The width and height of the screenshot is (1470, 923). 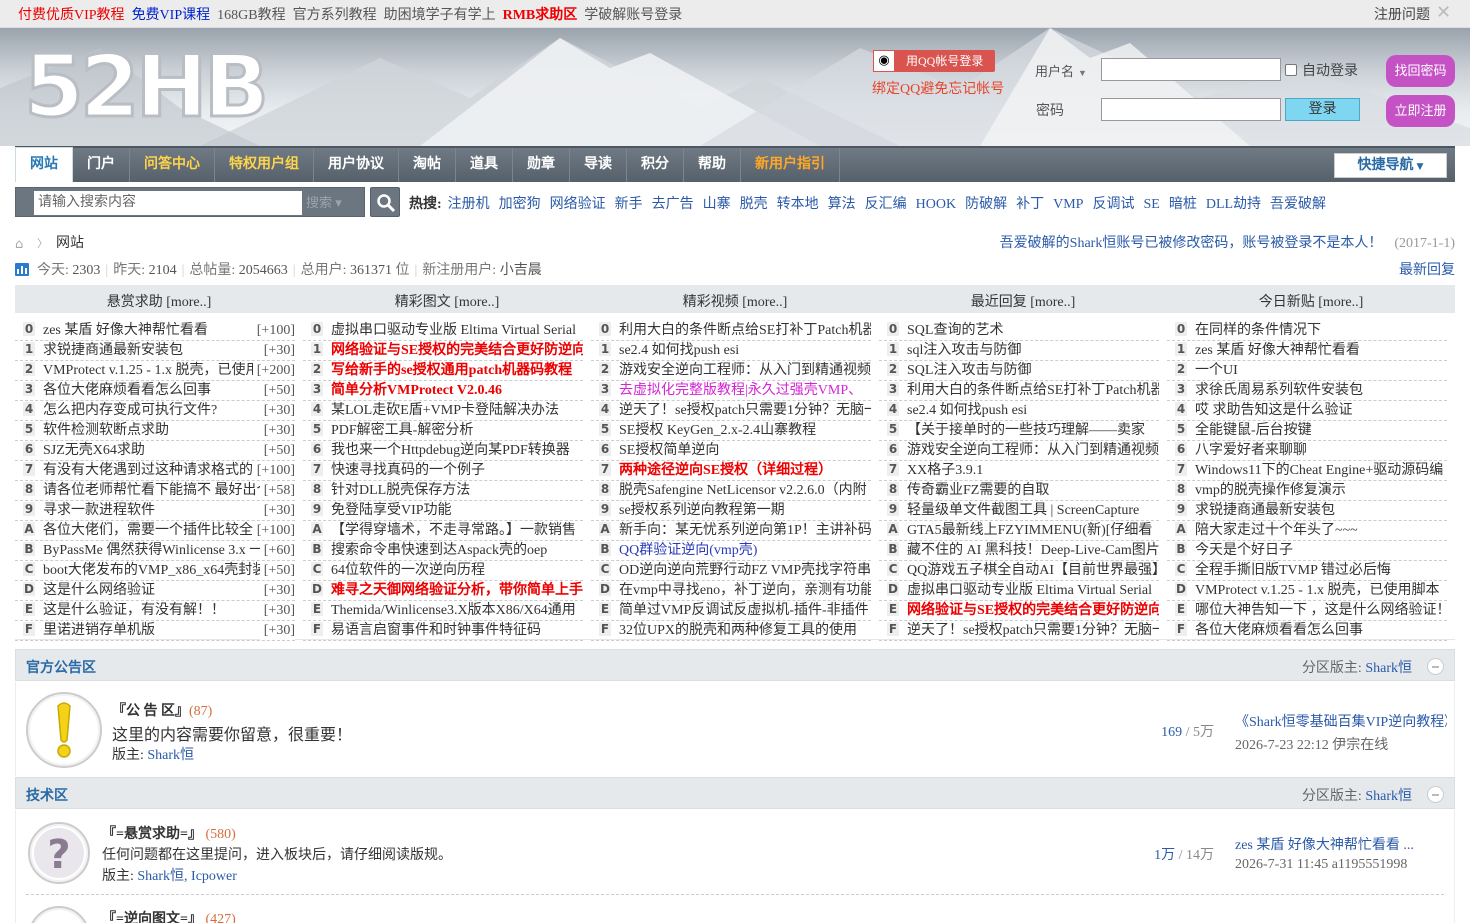 What do you see at coordinates (59, 914) in the screenshot?
I see `forum-icon` at bounding box center [59, 914].